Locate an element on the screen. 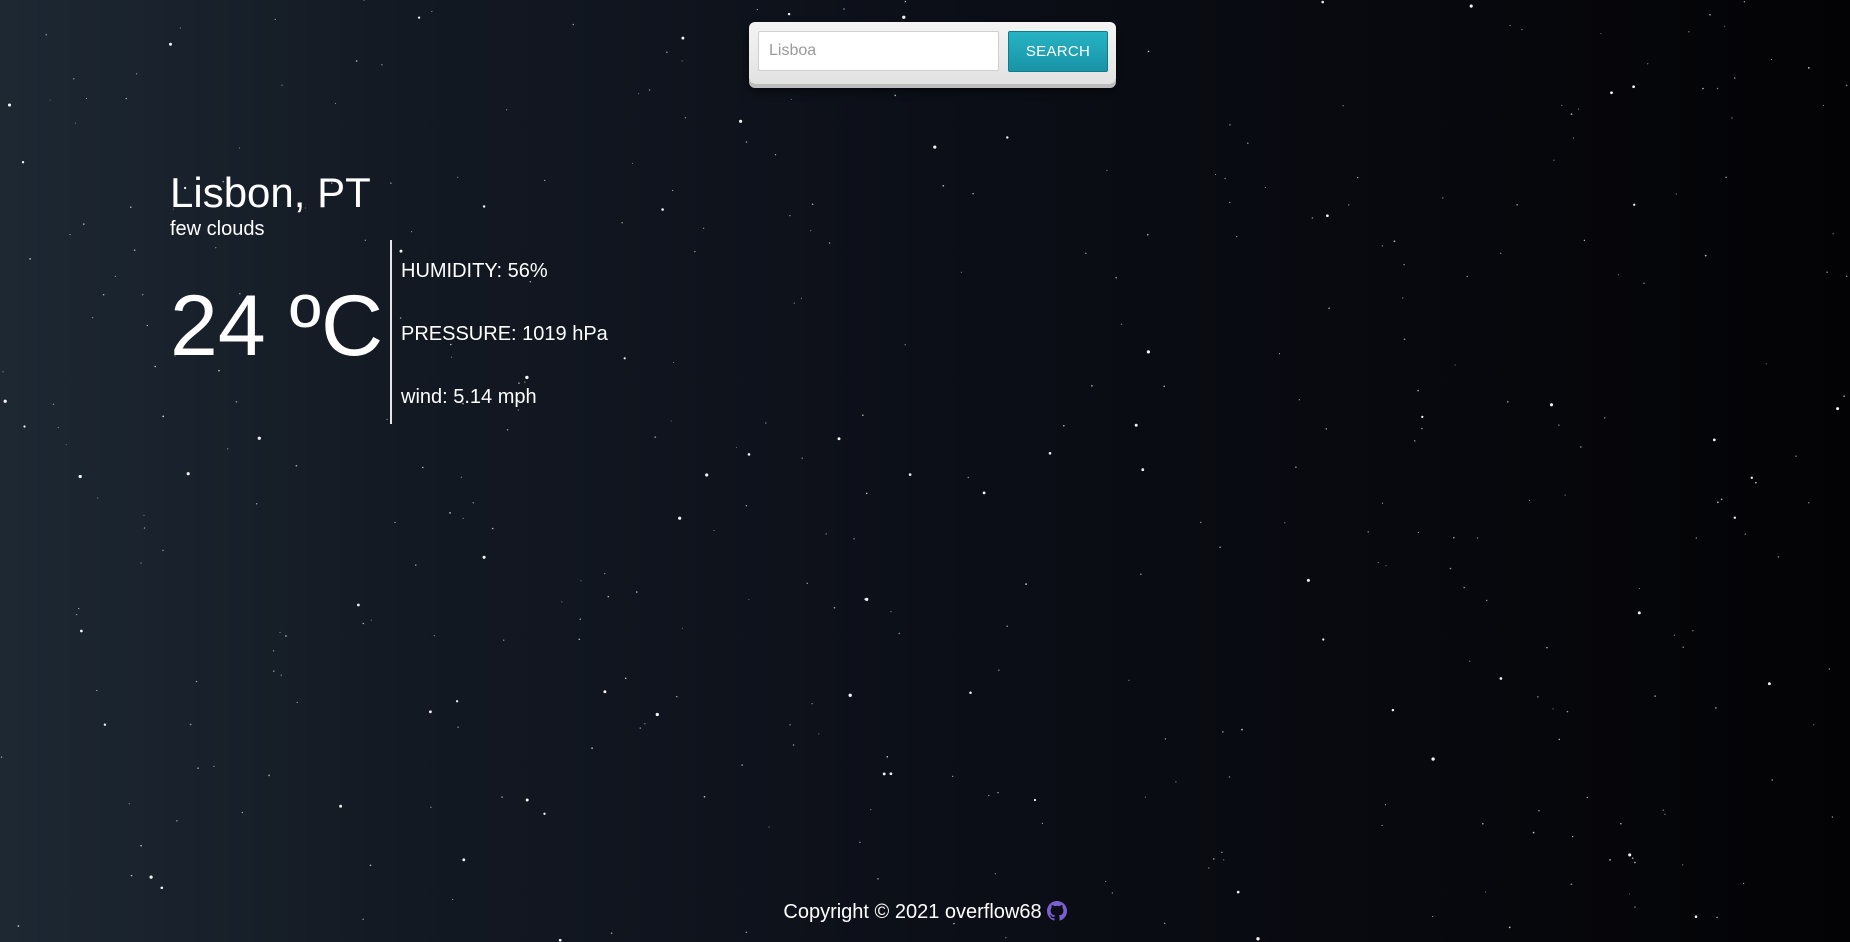  search-input is located at coordinates (878, 51).